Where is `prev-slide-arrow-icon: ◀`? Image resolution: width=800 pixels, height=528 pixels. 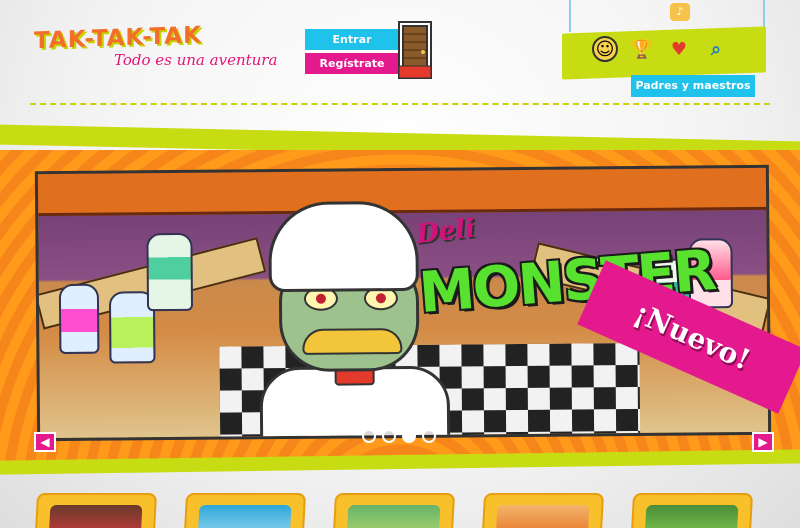
prev-slide-arrow-icon: ◀ is located at coordinates (45, 442).